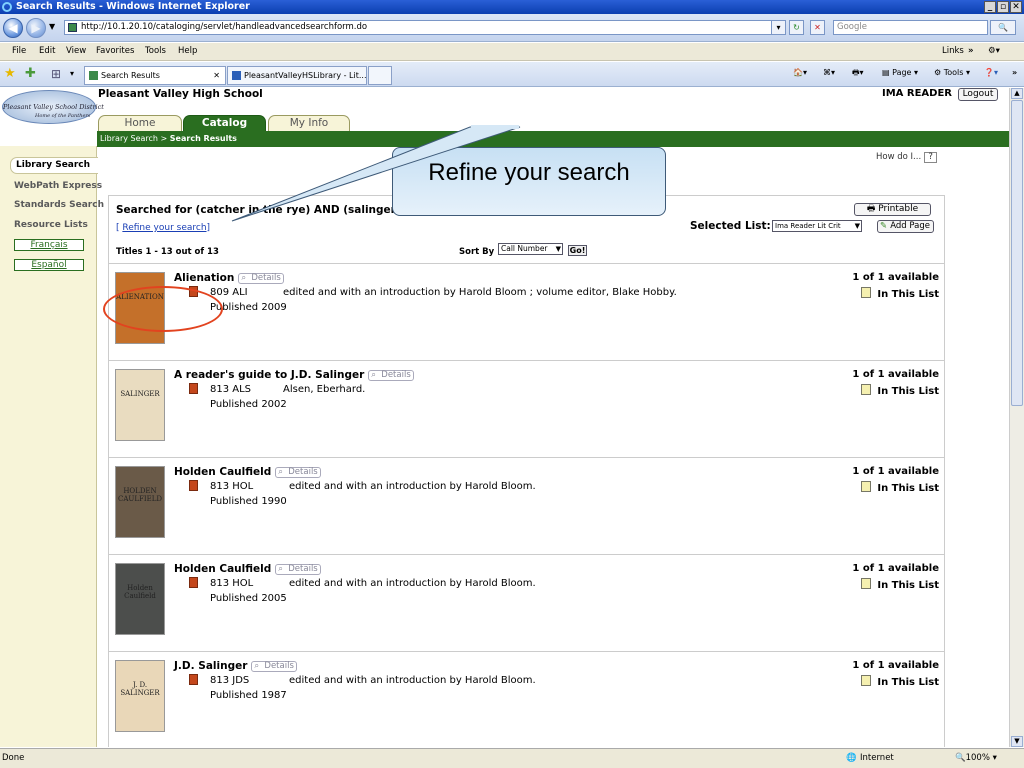  I want to click on scroll-down-arrow: ▼, so click(1017, 741).